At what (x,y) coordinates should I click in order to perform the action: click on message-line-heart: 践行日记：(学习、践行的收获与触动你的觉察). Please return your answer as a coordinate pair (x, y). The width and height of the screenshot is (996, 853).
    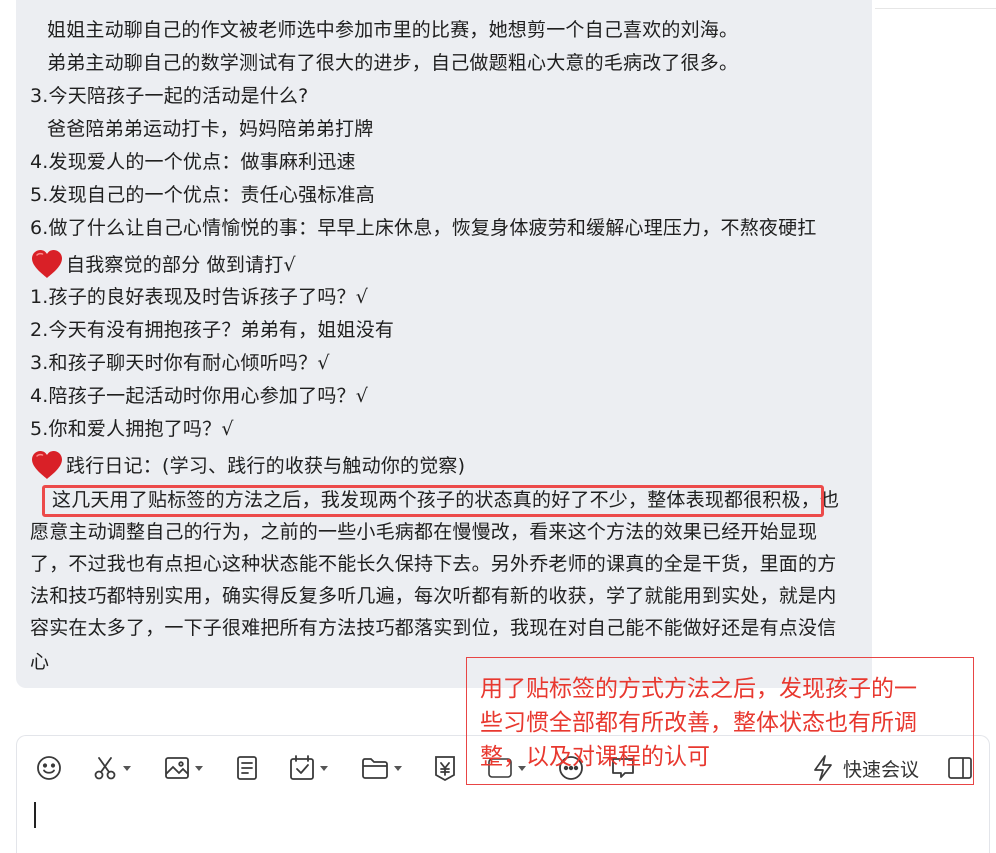
    Looking at the image, I should click on (247, 465).